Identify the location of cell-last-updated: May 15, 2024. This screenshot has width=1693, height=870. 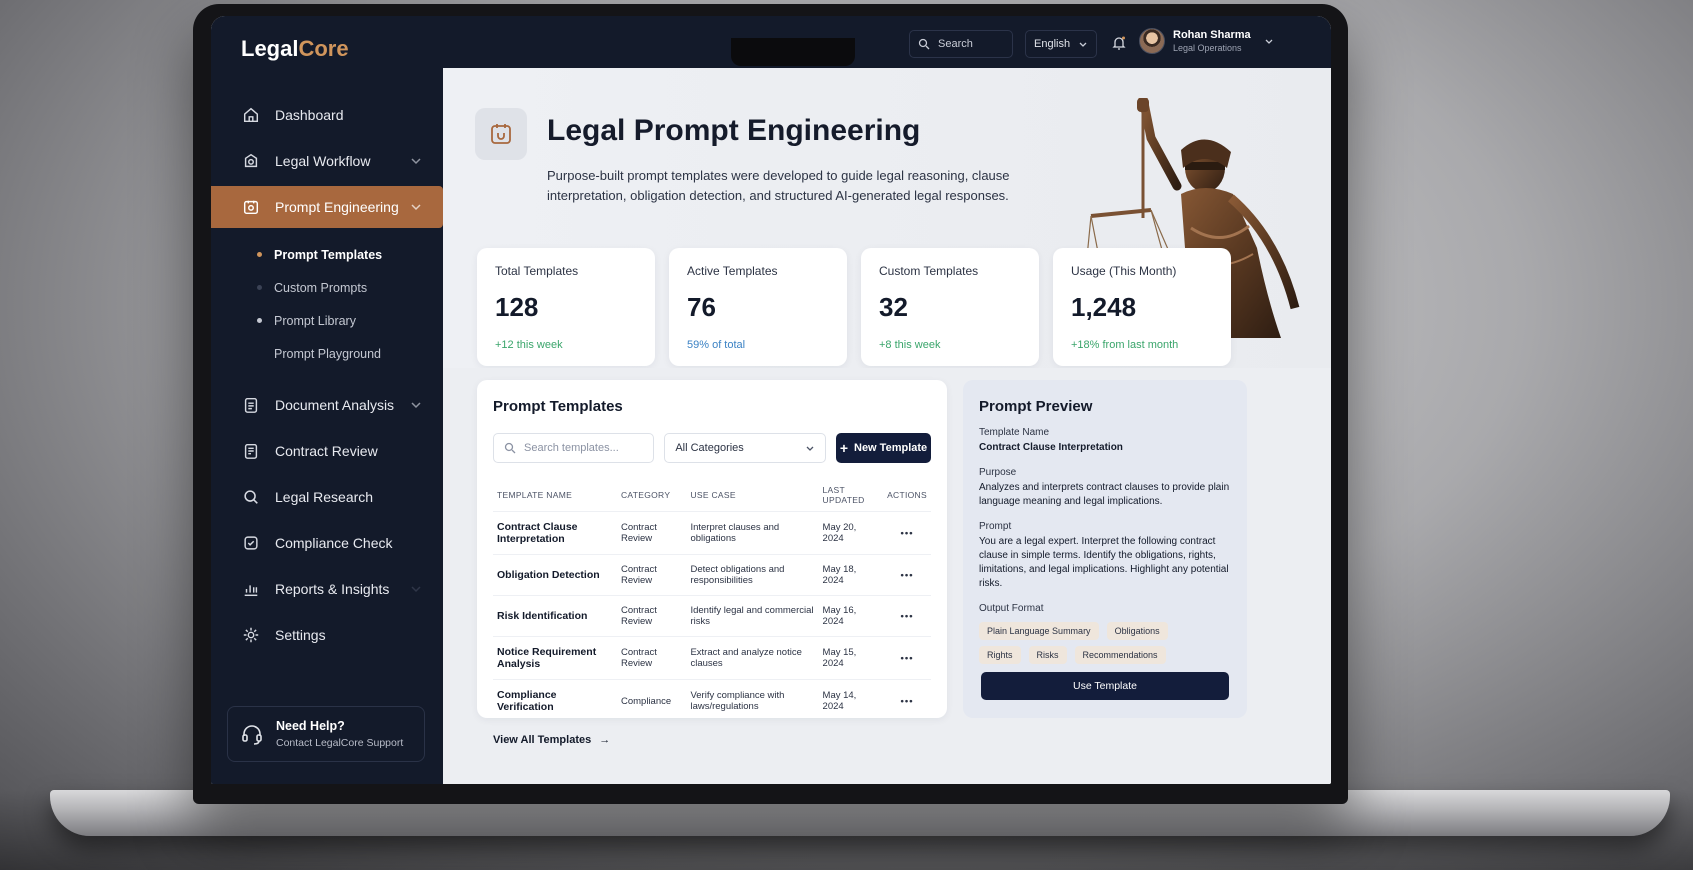
(851, 658).